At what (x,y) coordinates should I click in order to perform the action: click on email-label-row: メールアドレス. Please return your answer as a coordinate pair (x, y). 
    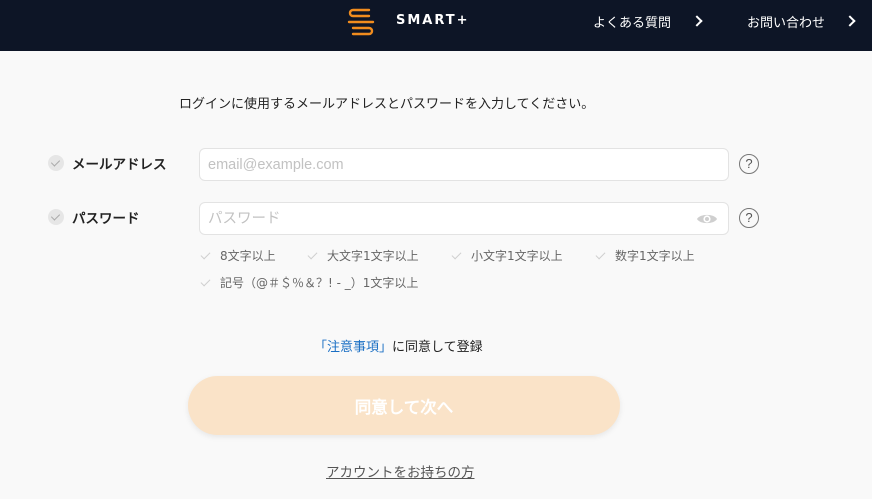
    Looking at the image, I should click on (107, 163).